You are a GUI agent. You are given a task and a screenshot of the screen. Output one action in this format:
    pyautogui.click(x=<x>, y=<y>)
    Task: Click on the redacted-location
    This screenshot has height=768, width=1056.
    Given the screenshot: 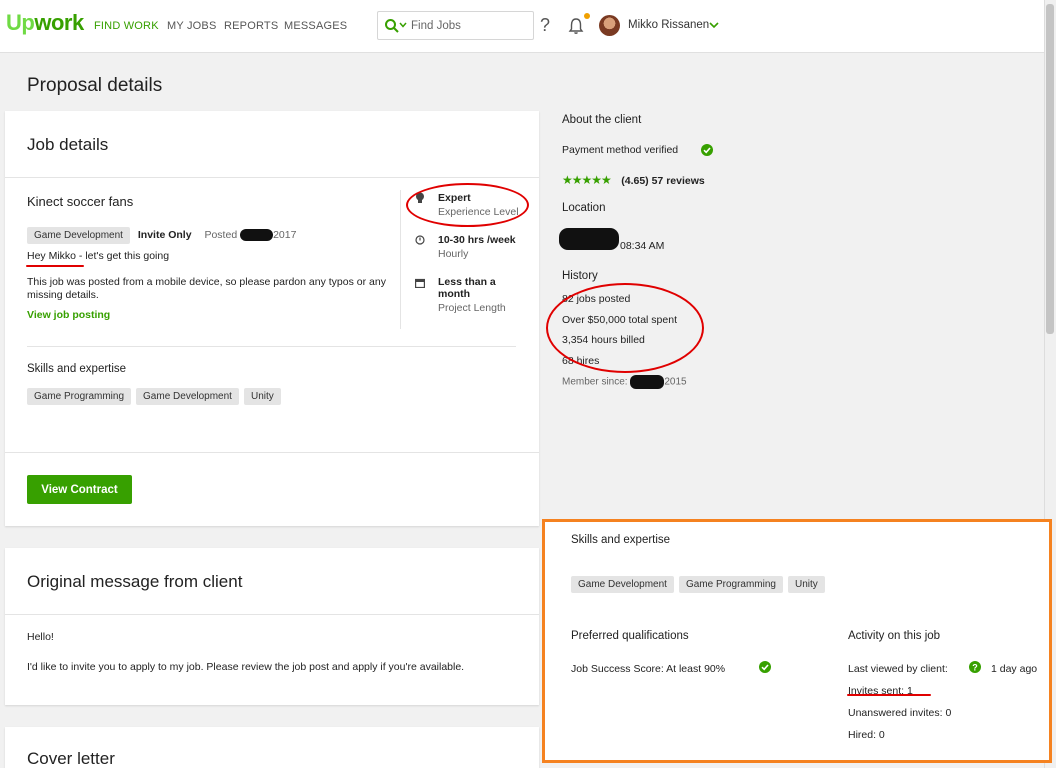 What is the action you would take?
    pyautogui.click(x=589, y=239)
    